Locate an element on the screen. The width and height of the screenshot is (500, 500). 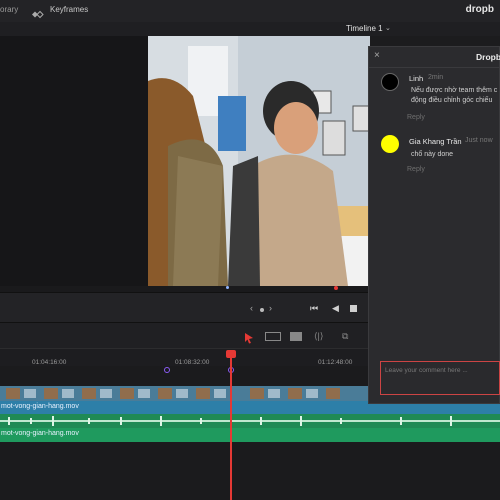
panel-title: Dropbo is located at coordinates (488, 57).